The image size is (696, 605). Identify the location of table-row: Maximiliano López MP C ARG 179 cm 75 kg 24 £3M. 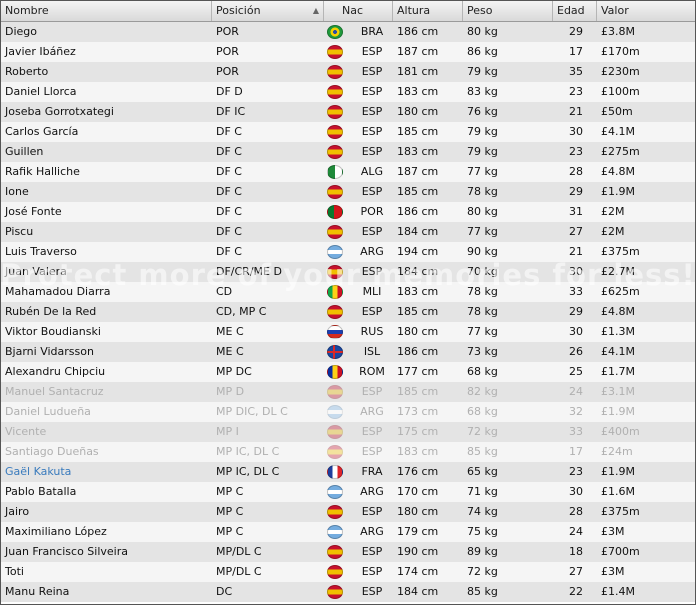
(348, 532).